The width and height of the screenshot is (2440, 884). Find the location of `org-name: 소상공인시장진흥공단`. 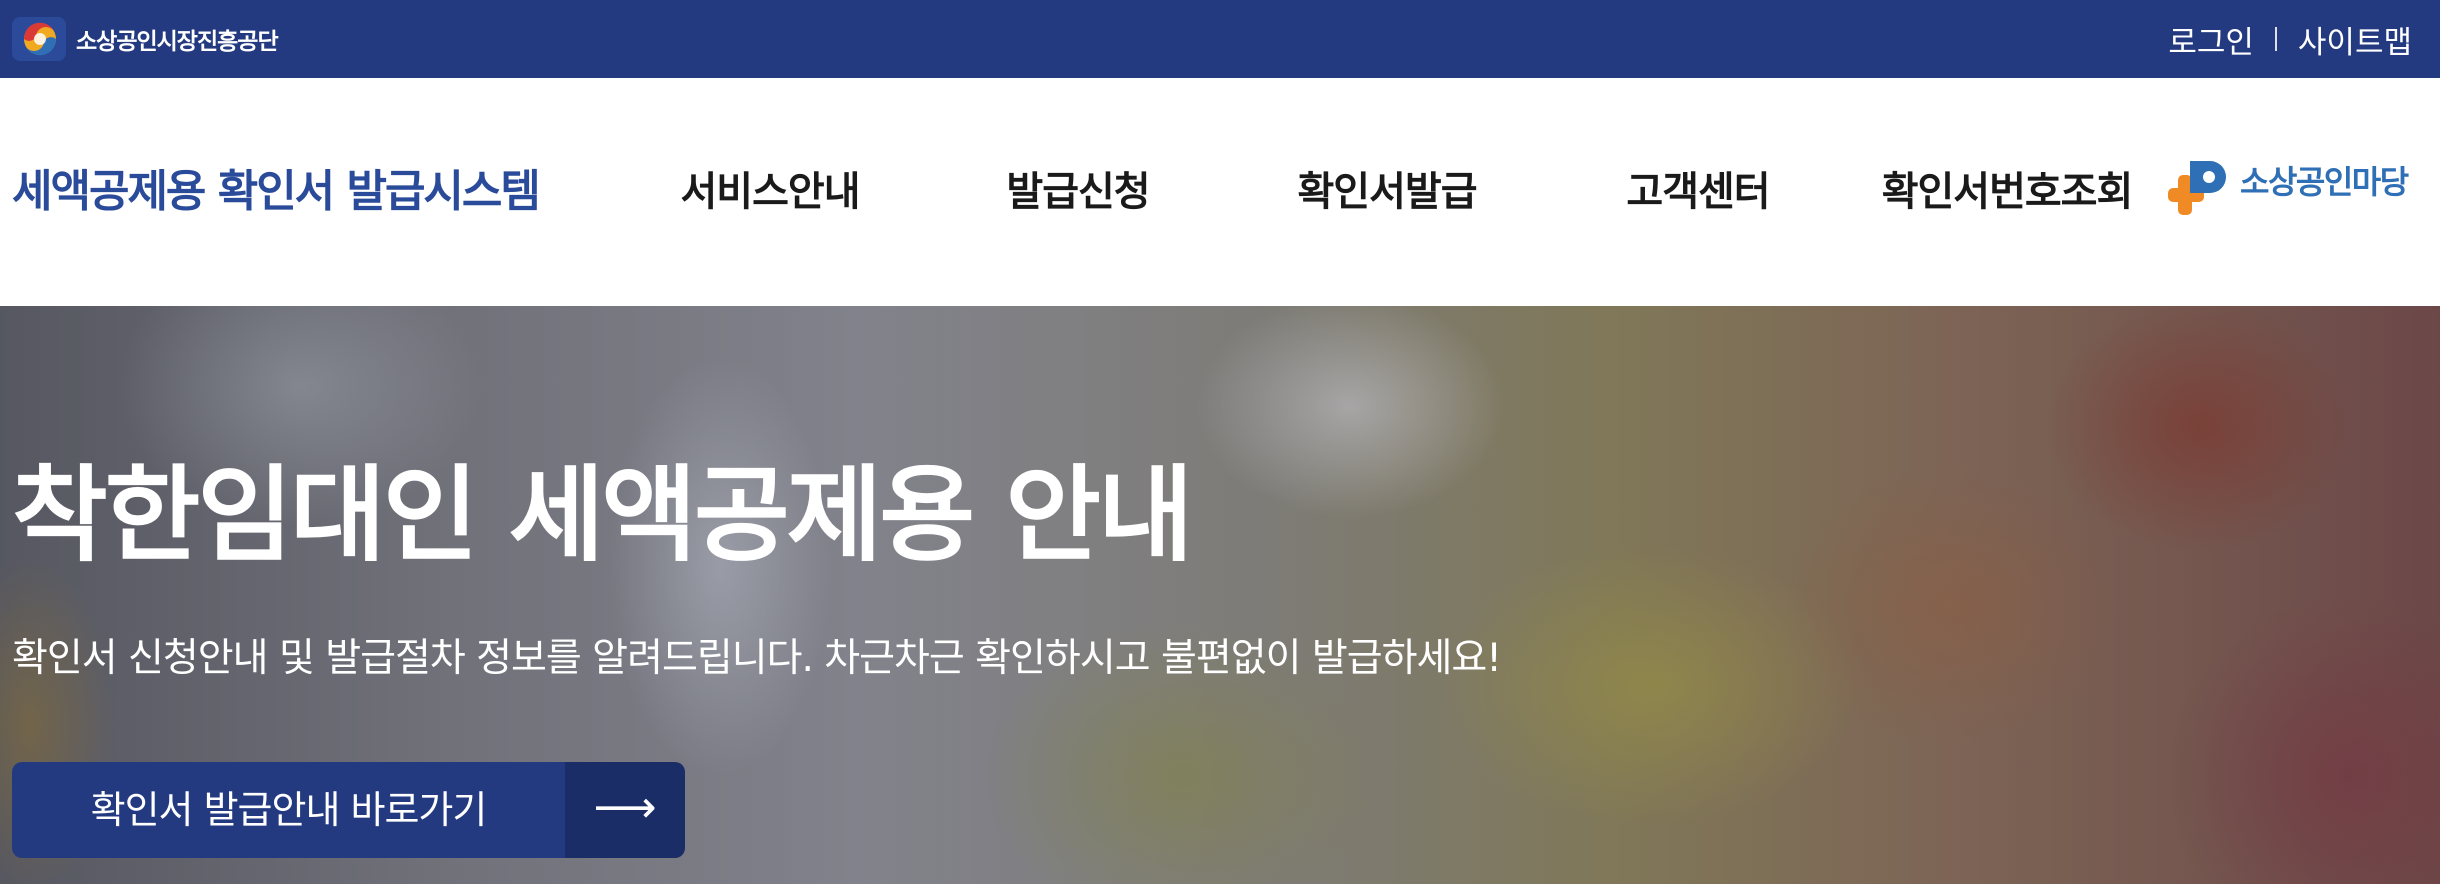

org-name: 소상공인시장진흥공단 is located at coordinates (177, 42).